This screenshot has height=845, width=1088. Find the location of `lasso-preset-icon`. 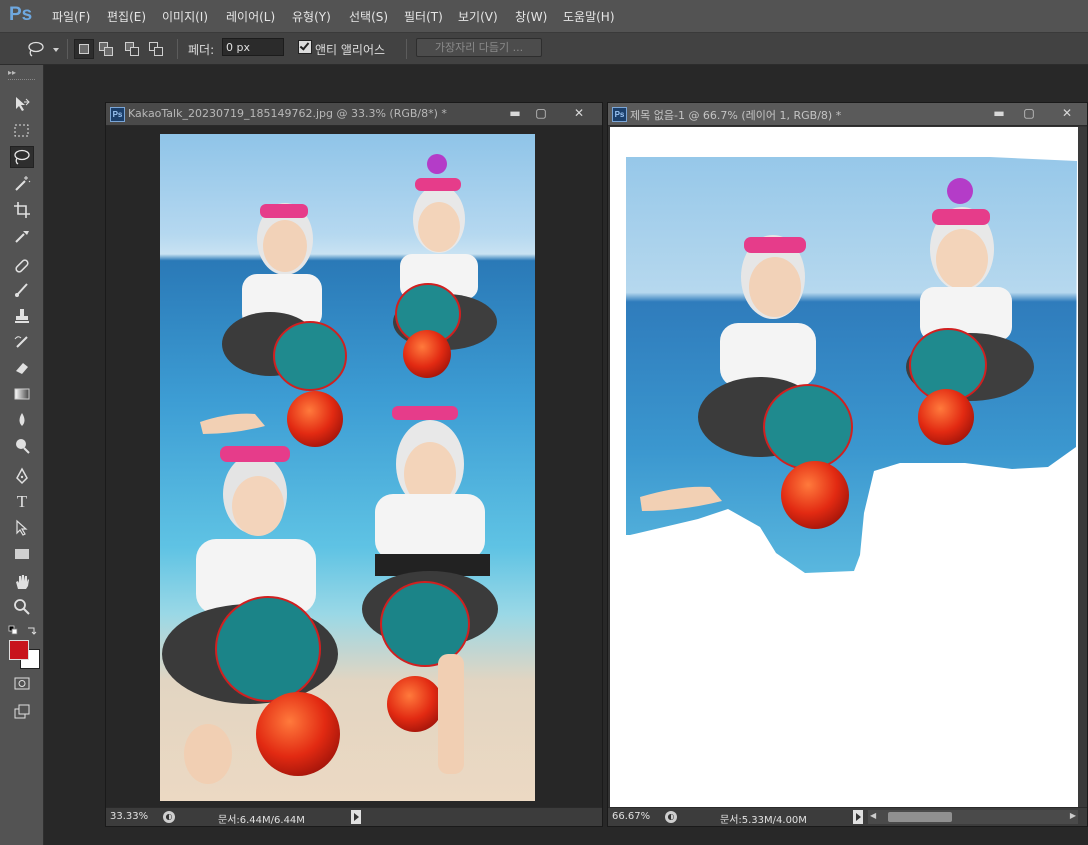

lasso-preset-icon is located at coordinates (43, 49).